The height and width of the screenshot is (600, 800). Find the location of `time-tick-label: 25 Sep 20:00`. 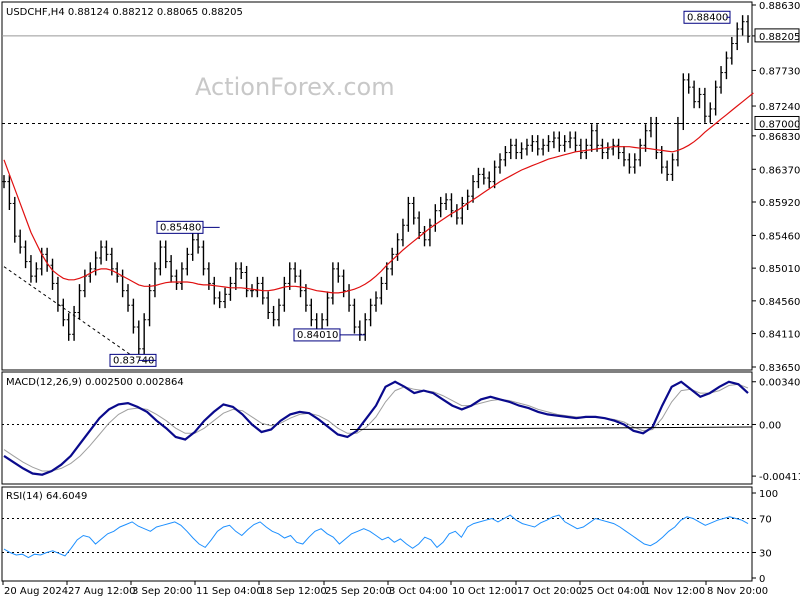

time-tick-label: 25 Sep 20:00 is located at coordinates (358, 591).